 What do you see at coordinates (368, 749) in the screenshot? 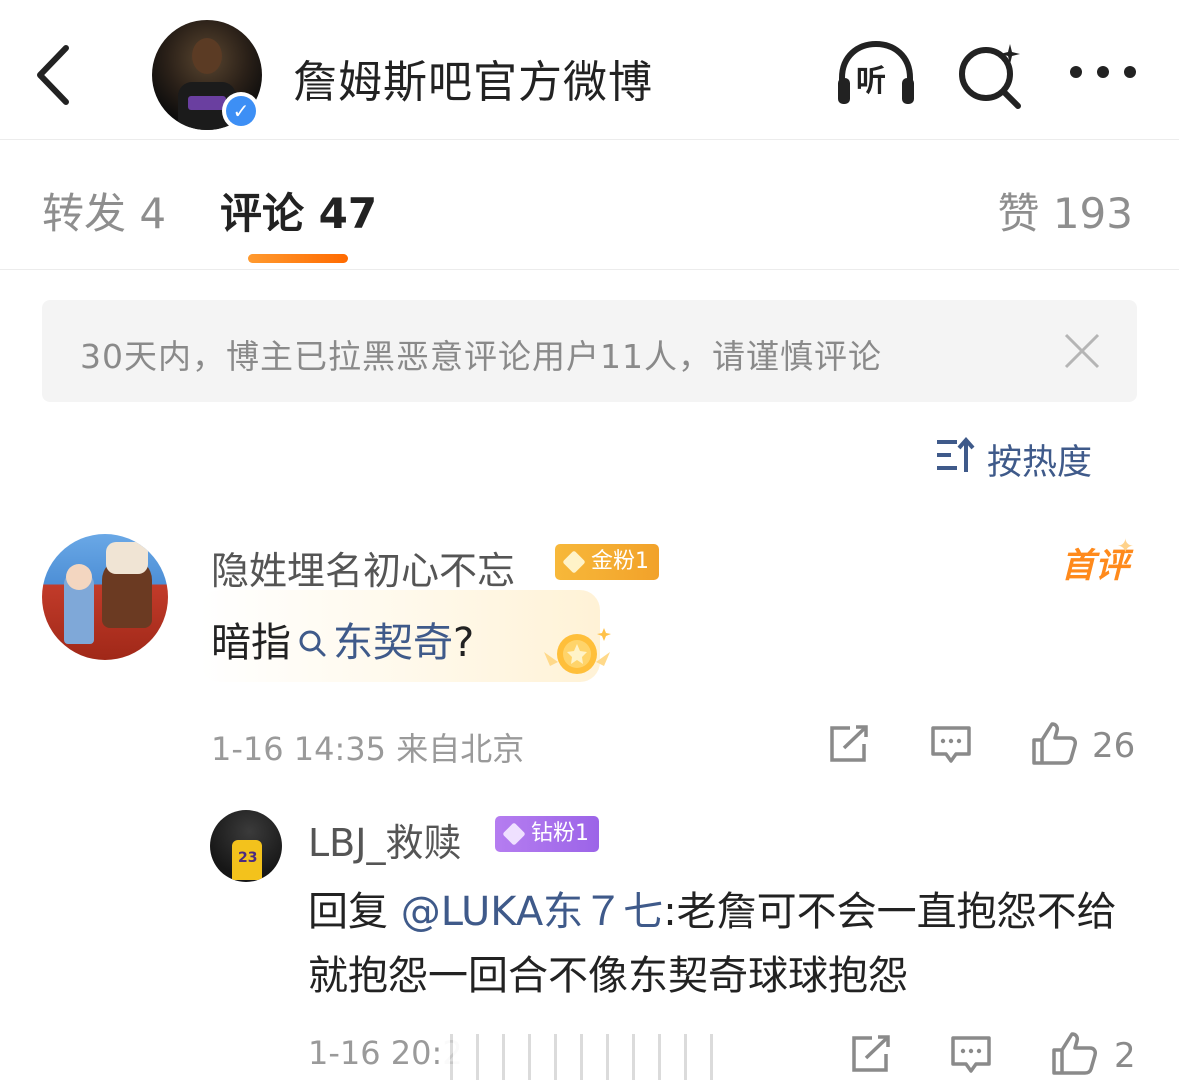
I see `comment-meta: 1-16 14:35 来自北京` at bounding box center [368, 749].